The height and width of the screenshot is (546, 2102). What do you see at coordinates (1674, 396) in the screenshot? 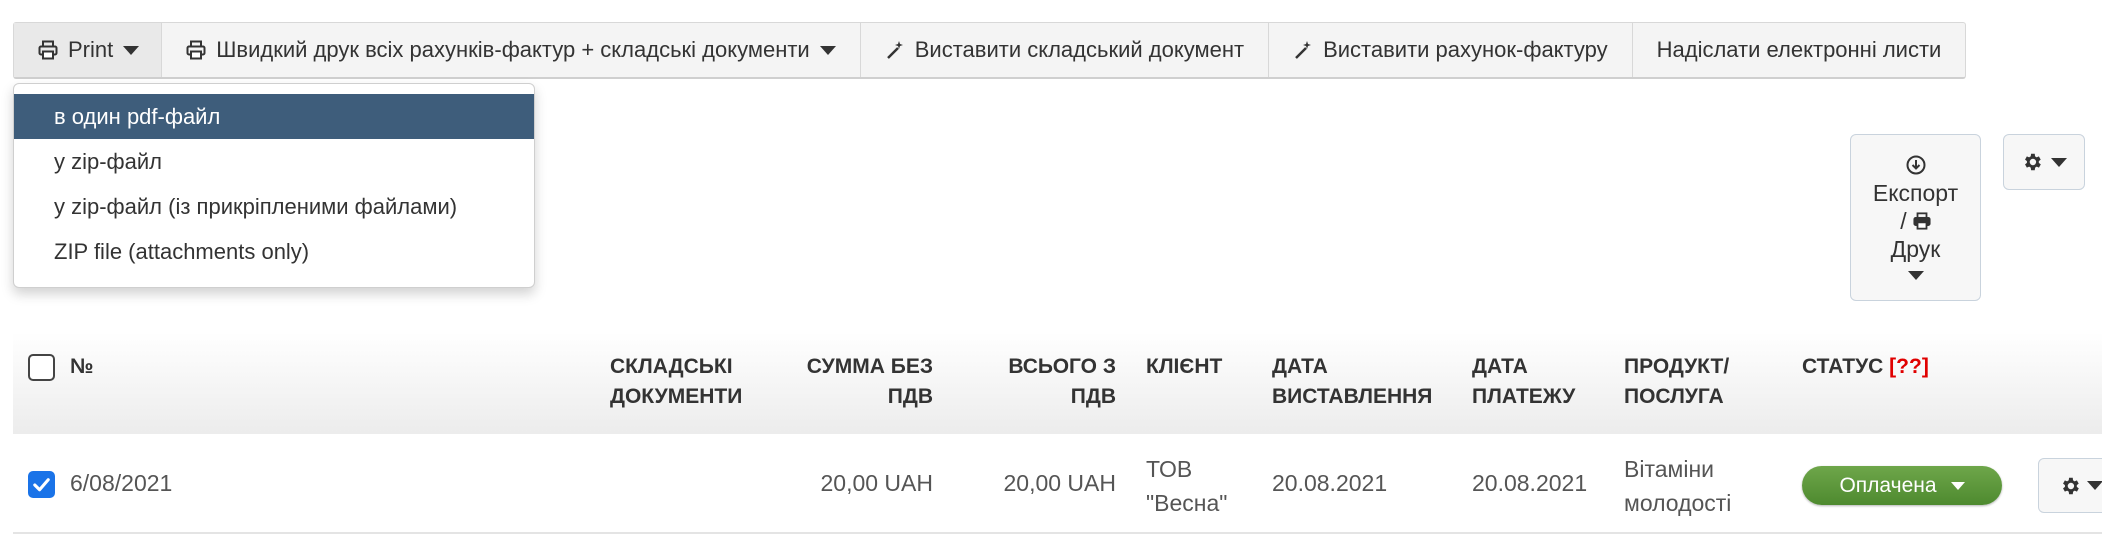
I see `header-product-line2: ПОСЛУГА` at bounding box center [1674, 396].